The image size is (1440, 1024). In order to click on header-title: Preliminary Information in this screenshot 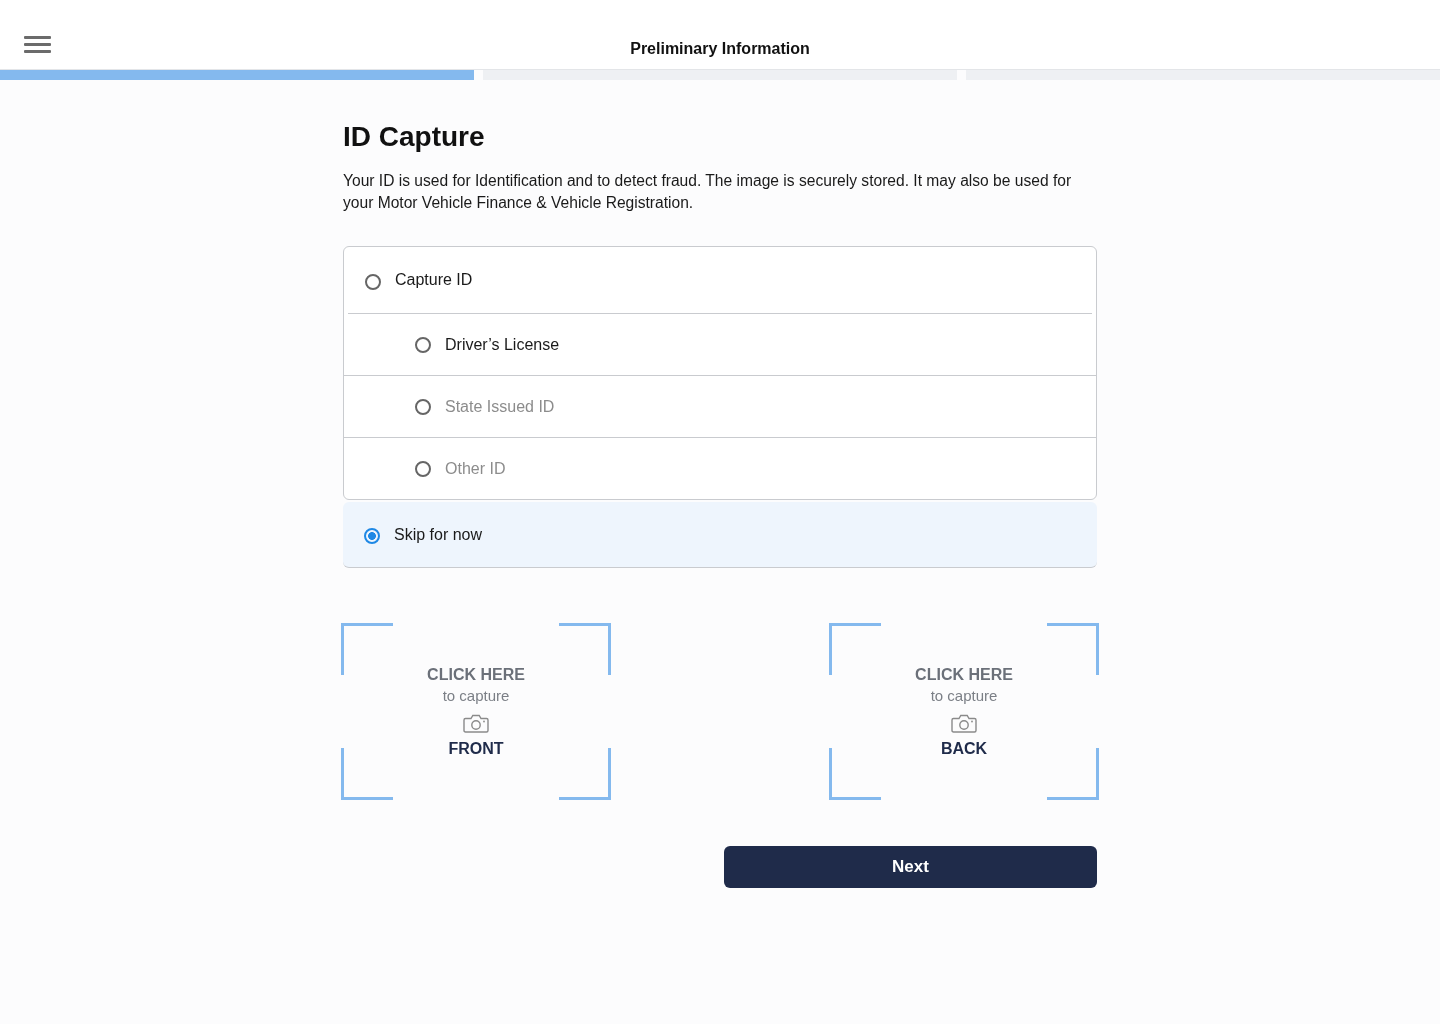, I will do `click(720, 48)`.